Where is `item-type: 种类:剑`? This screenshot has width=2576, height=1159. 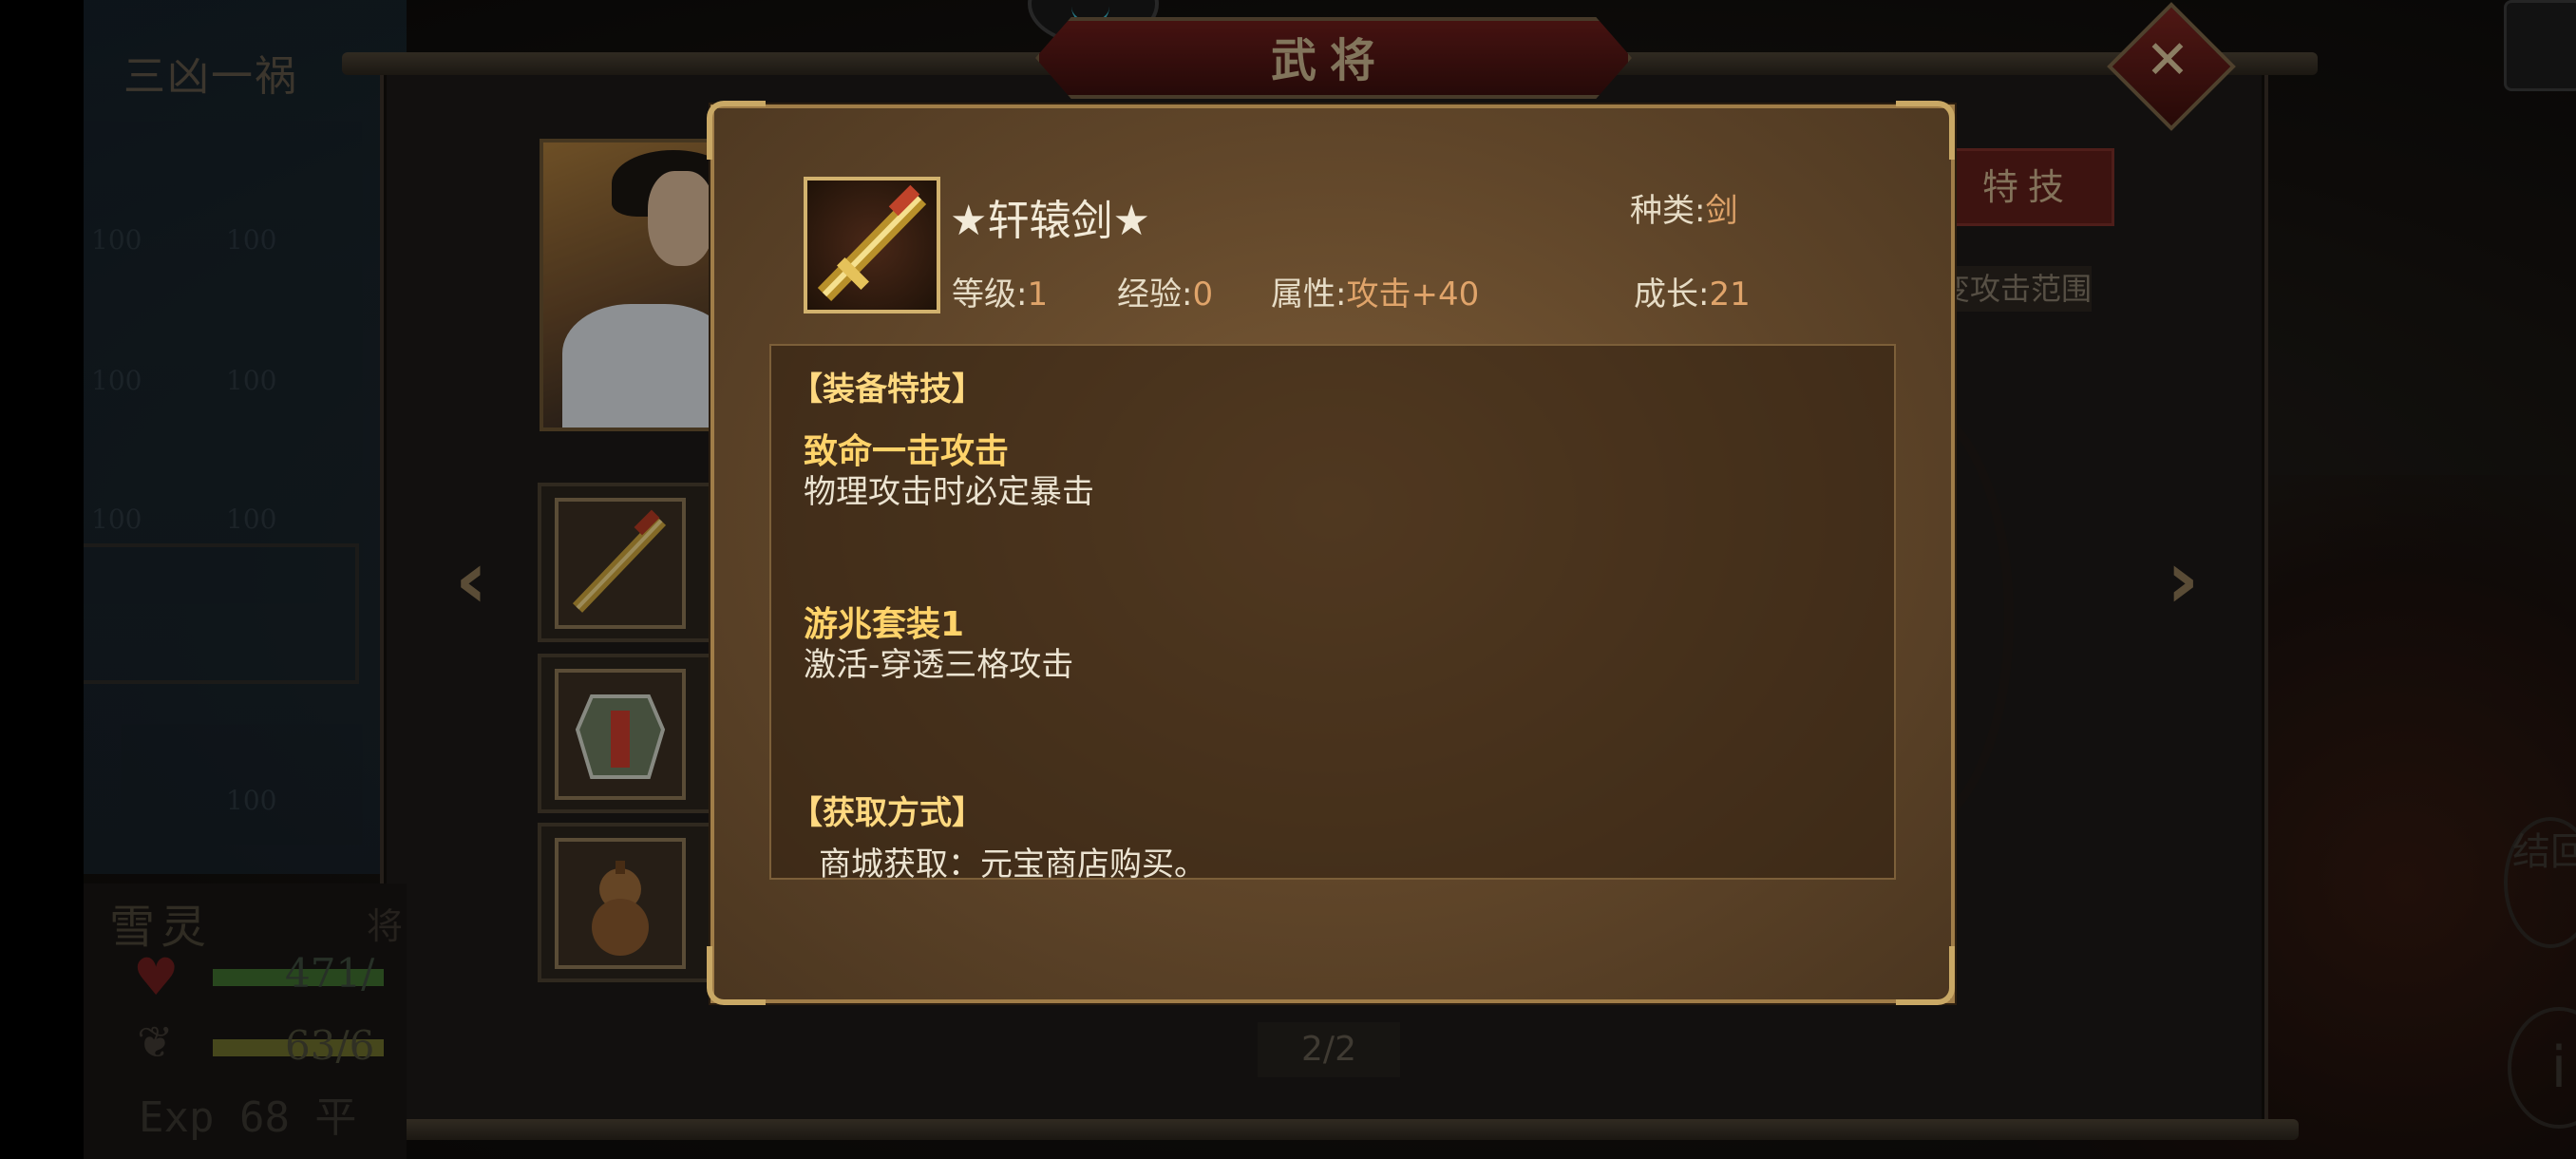 item-type: 种类:剑 is located at coordinates (1683, 207).